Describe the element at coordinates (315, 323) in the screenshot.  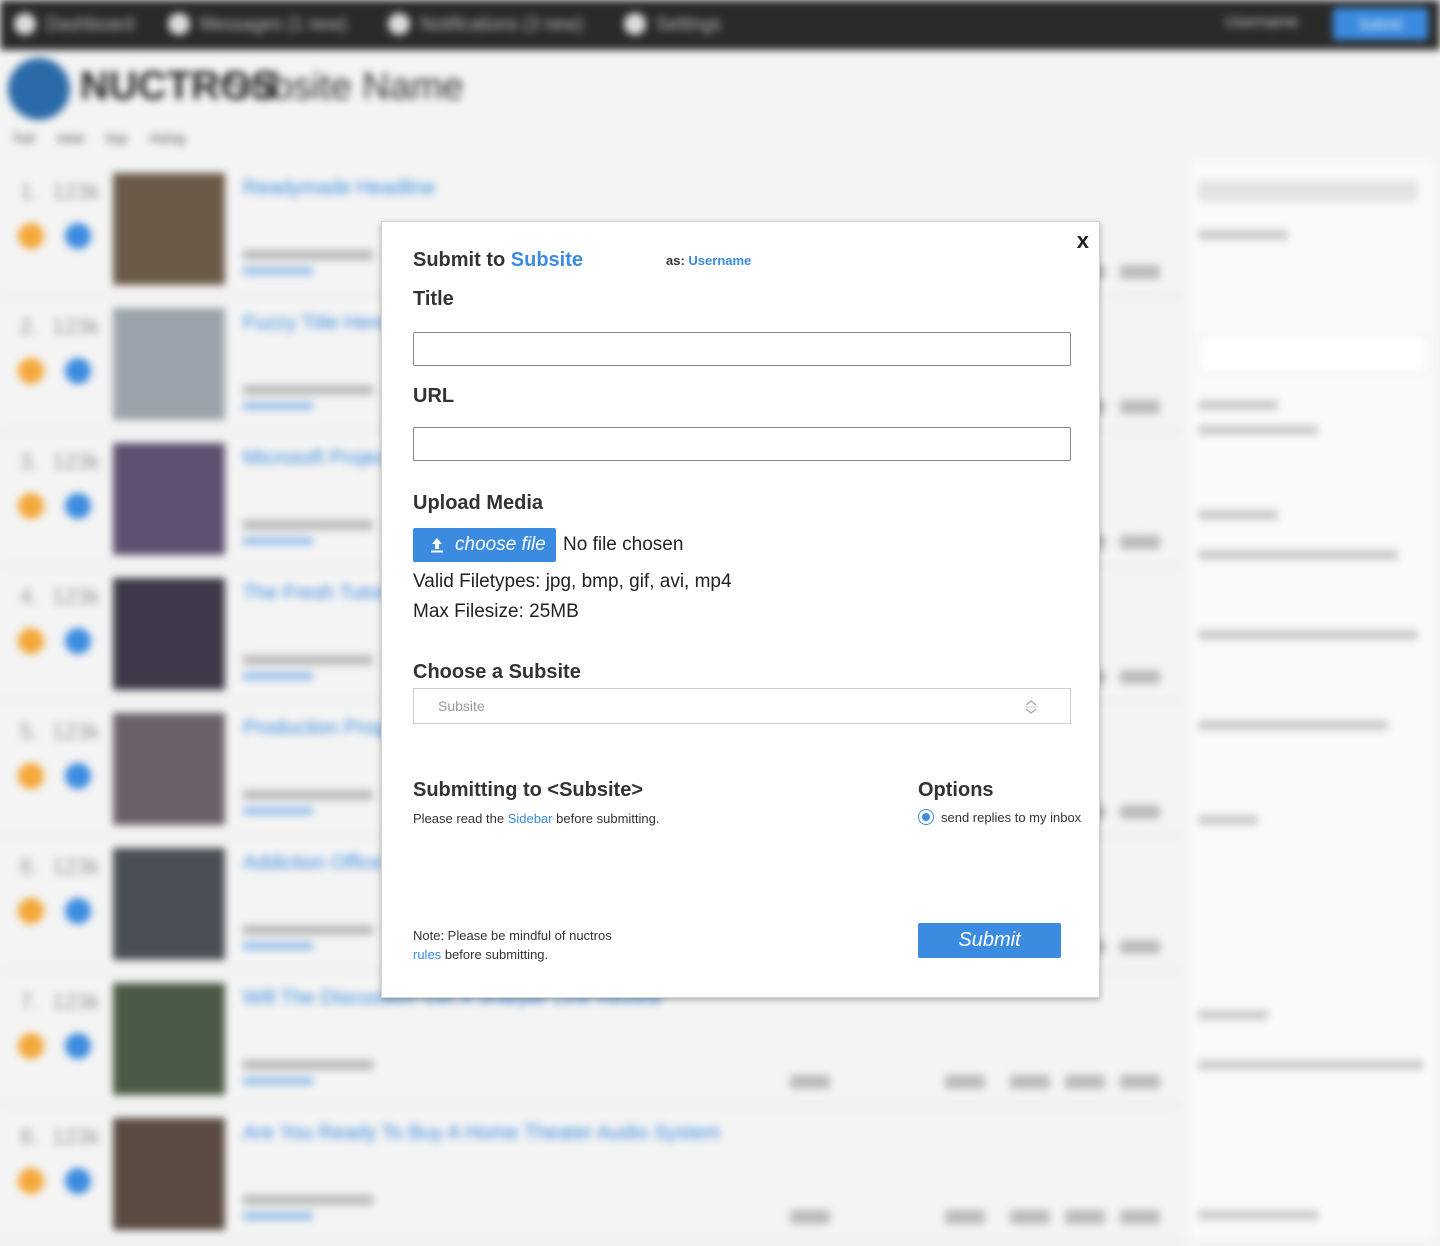
I see `post-title-link: Fuzzy Title Here` at that location.